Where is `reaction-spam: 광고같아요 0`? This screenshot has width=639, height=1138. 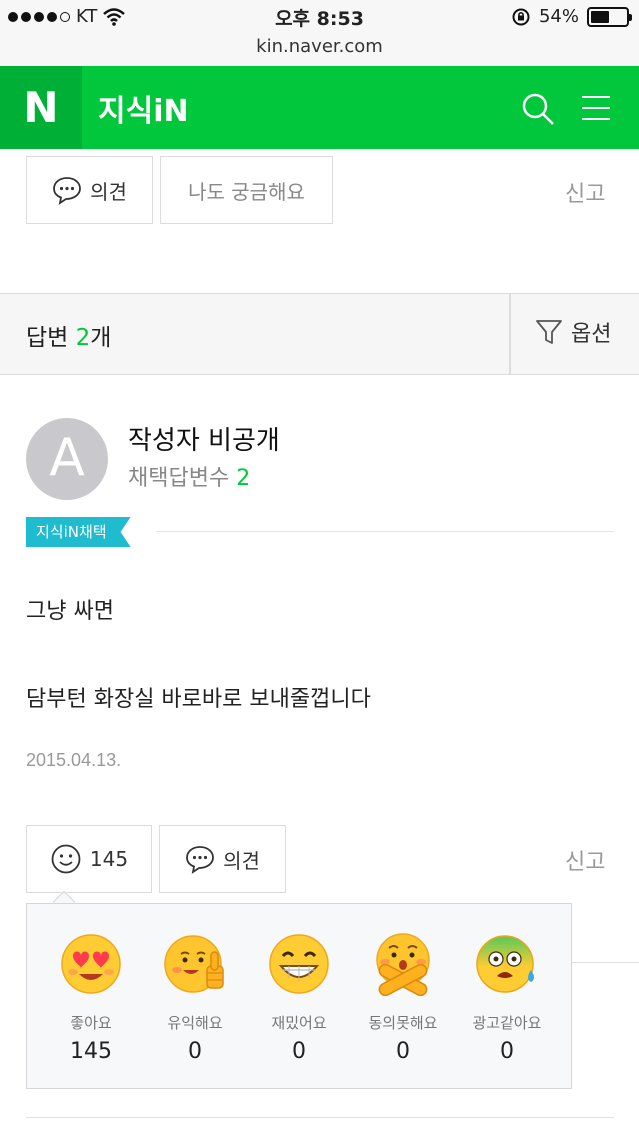
reaction-spam: 광고같아요 0 is located at coordinates (507, 998).